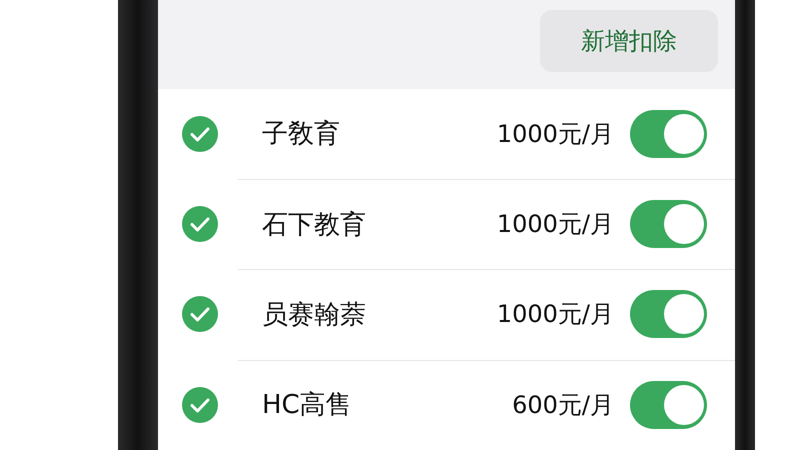  Describe the element at coordinates (307, 405) in the screenshot. I see `deduction-name: HC高售` at that location.